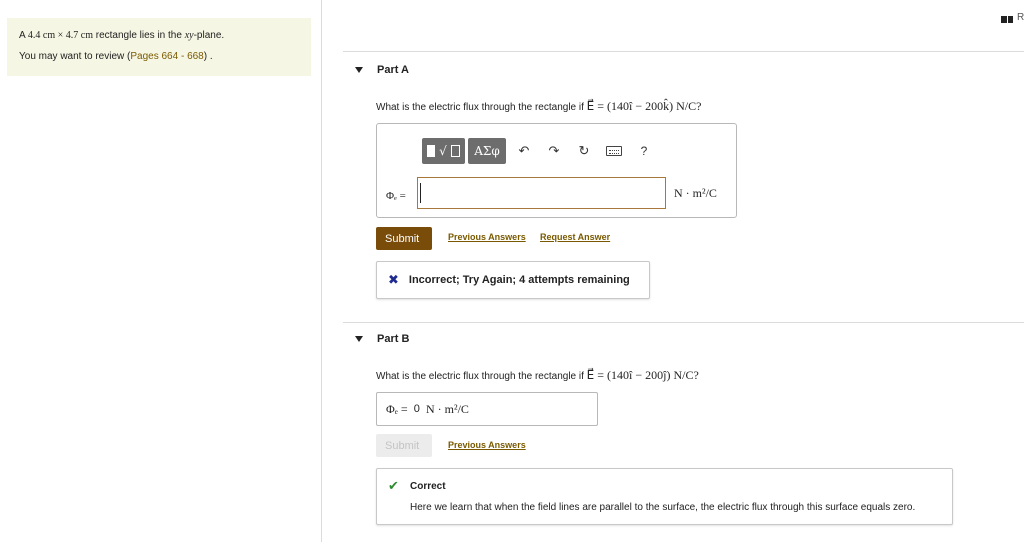 The image size is (1024, 542). I want to click on part-b-answer-label: Φₑ =, so click(397, 408).